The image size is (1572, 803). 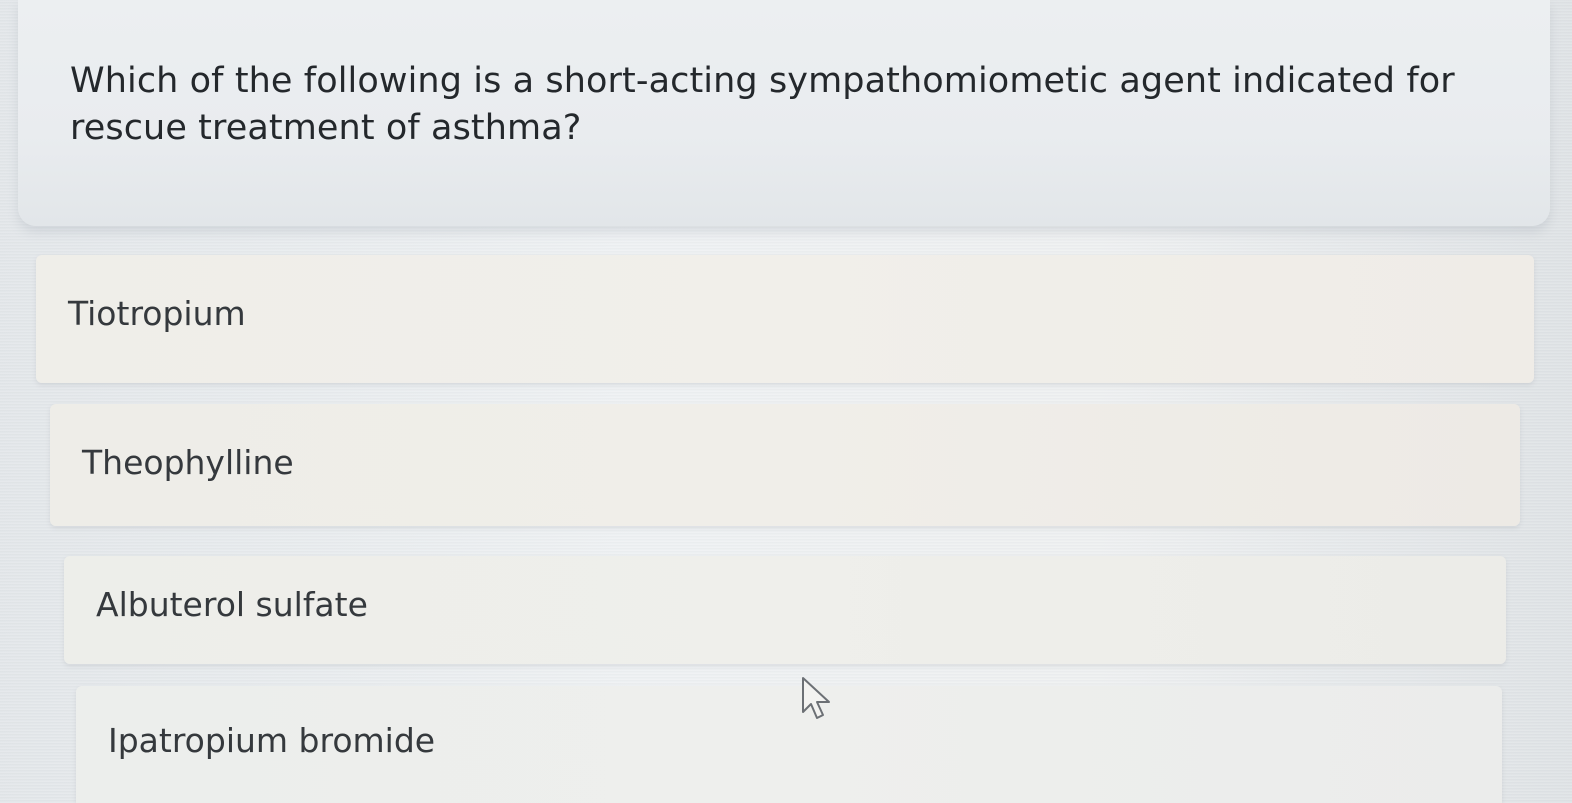 I want to click on answer-option-label: Ipatropium bromide, so click(x=272, y=740).